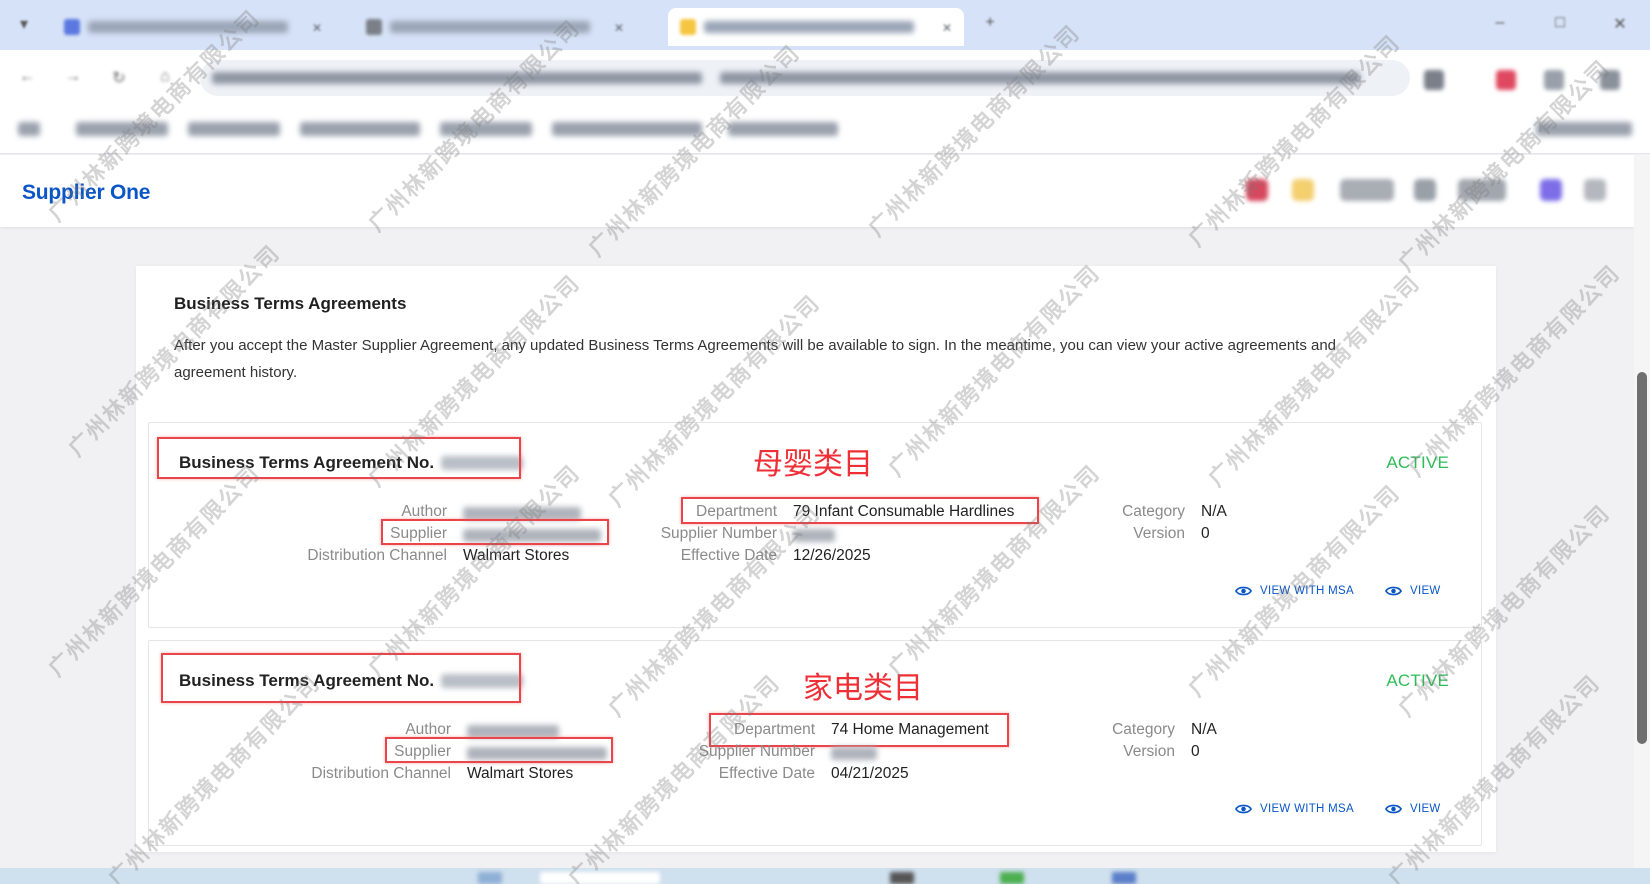 The height and width of the screenshot is (884, 1650). Describe the element at coordinates (1584, 129) in the screenshot. I see `all-bookmarks-item` at that location.